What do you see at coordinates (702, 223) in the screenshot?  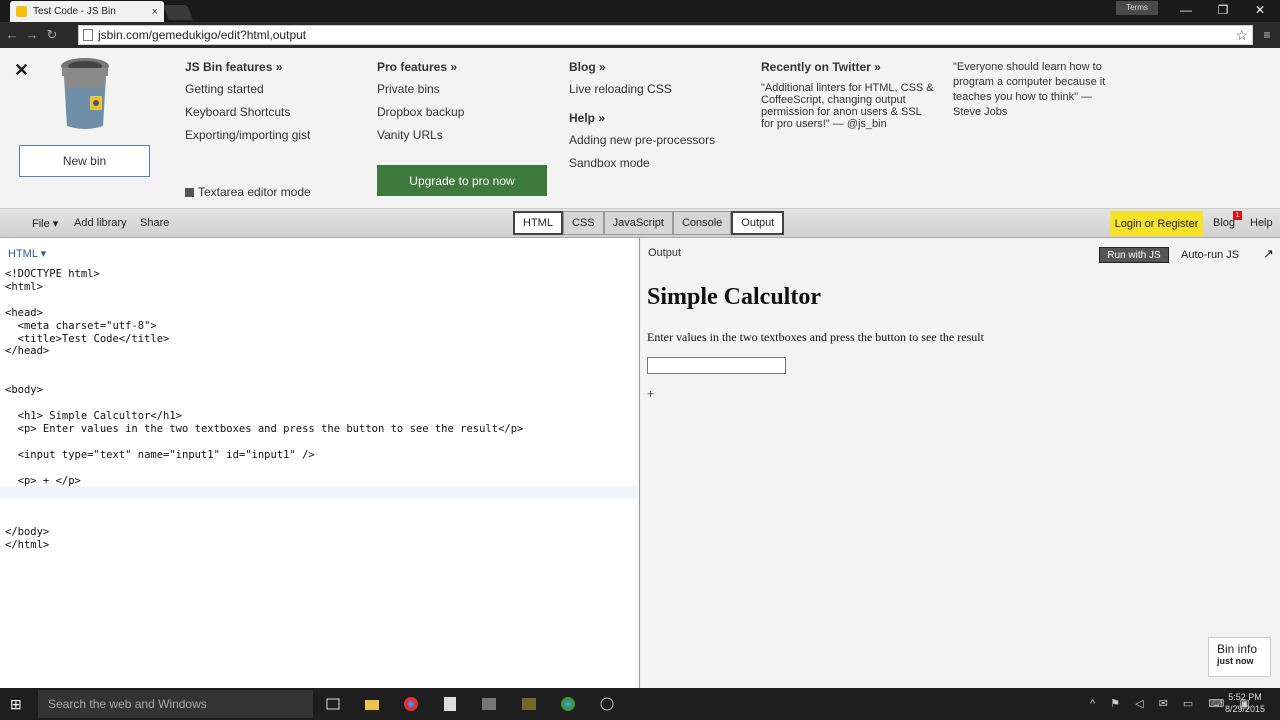 I see `tab-console: Console` at bounding box center [702, 223].